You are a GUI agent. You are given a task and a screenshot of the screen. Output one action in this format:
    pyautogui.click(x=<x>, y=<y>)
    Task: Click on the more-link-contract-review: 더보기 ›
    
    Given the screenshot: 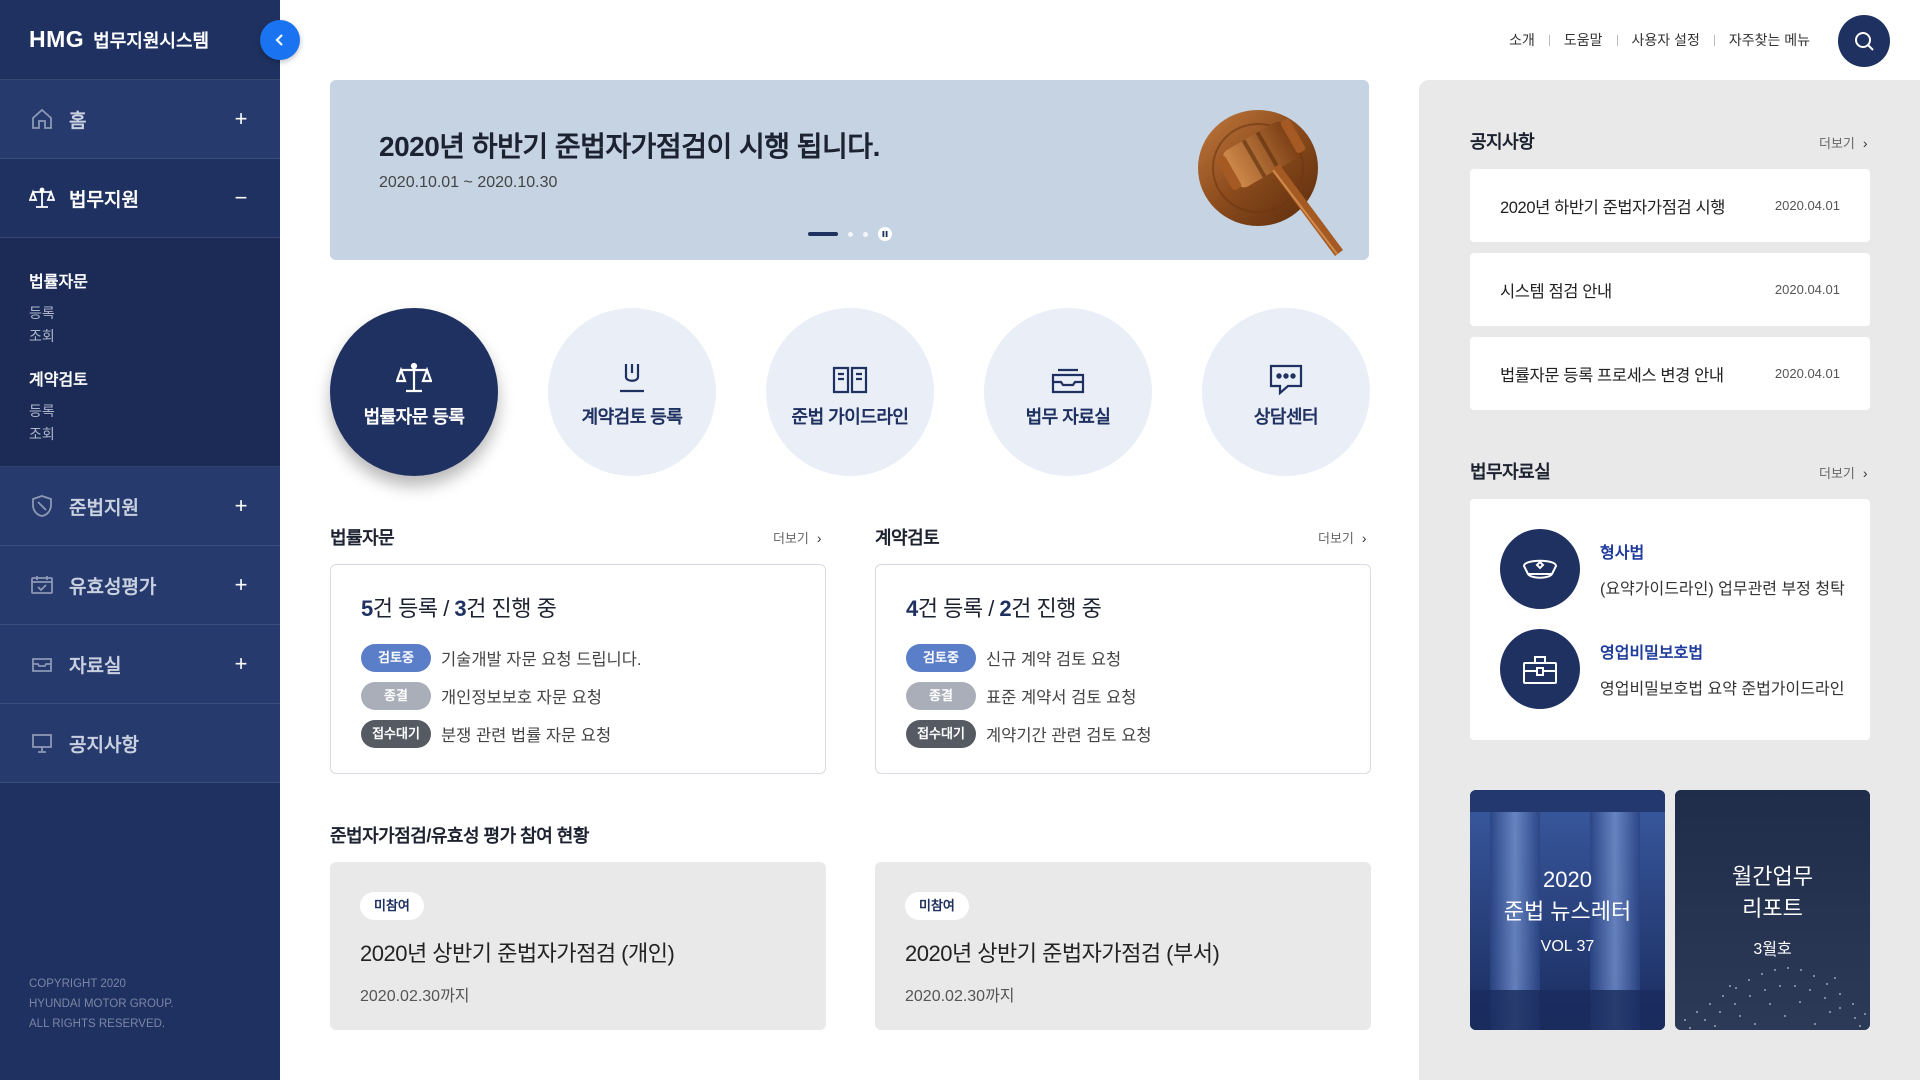 What is the action you would take?
    pyautogui.click(x=1342, y=537)
    